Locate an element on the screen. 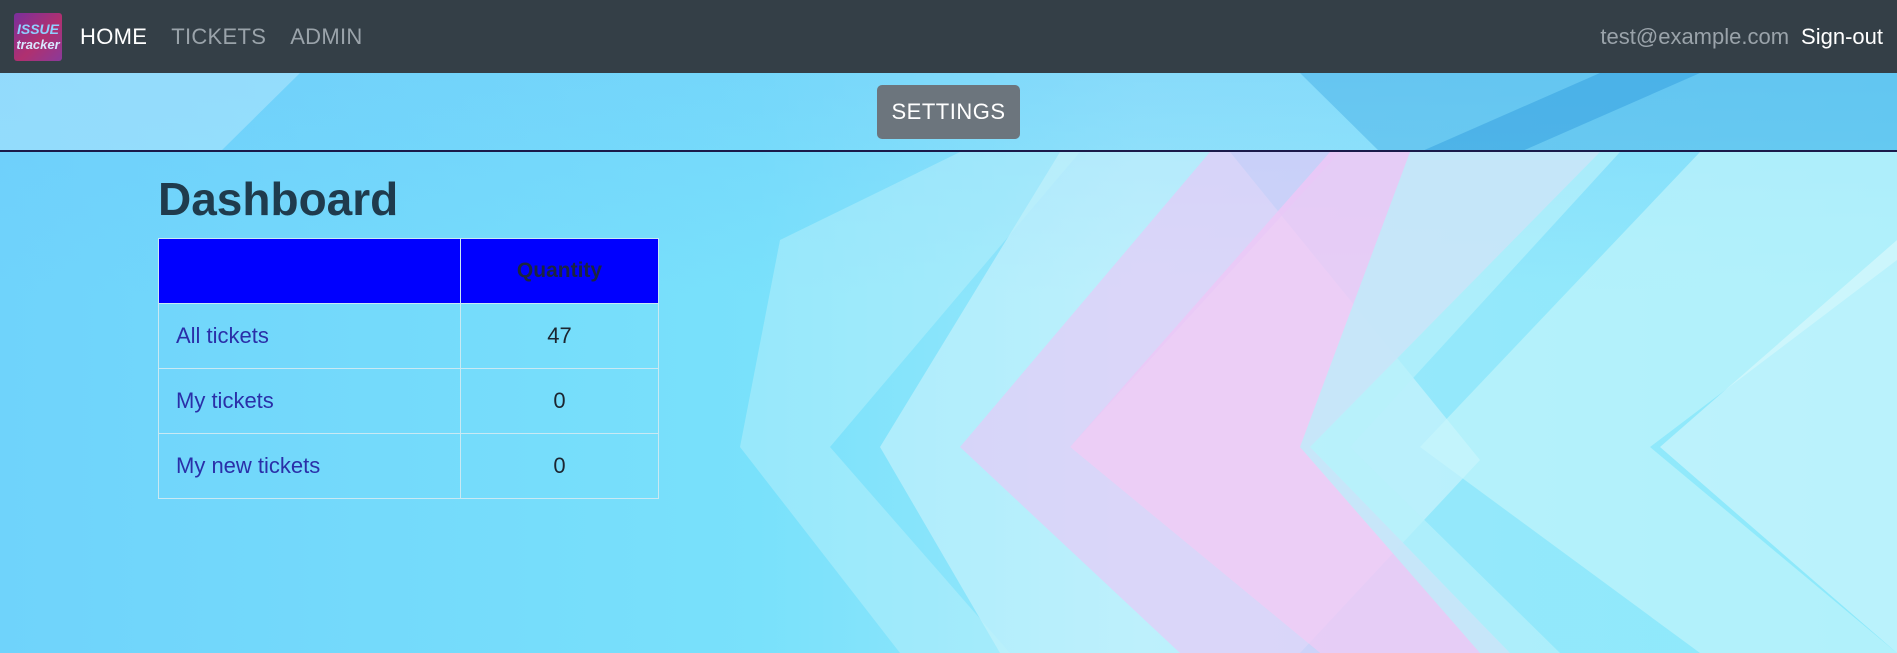 The height and width of the screenshot is (653, 1897). settings-banner: SETTINGS is located at coordinates (948, 112).